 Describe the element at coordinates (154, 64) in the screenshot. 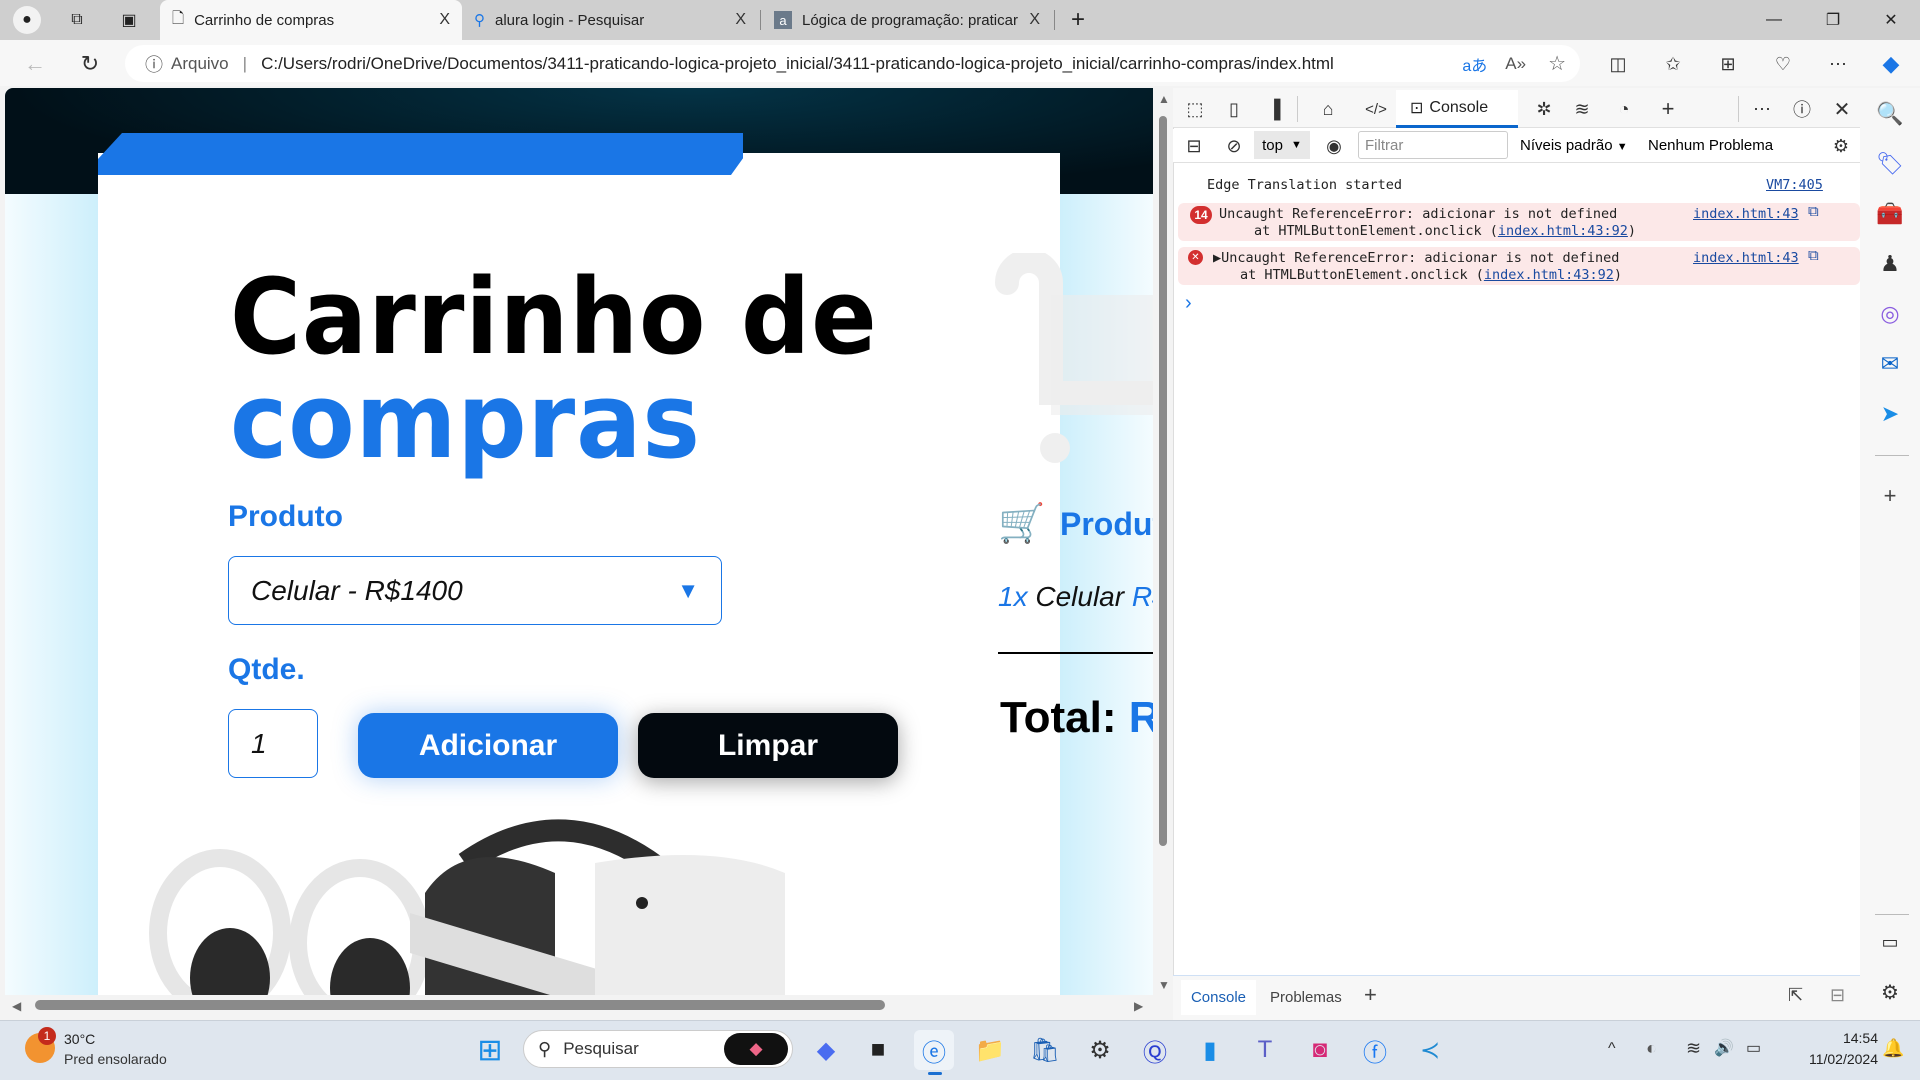

I see `info-icon: ⓘ` at that location.